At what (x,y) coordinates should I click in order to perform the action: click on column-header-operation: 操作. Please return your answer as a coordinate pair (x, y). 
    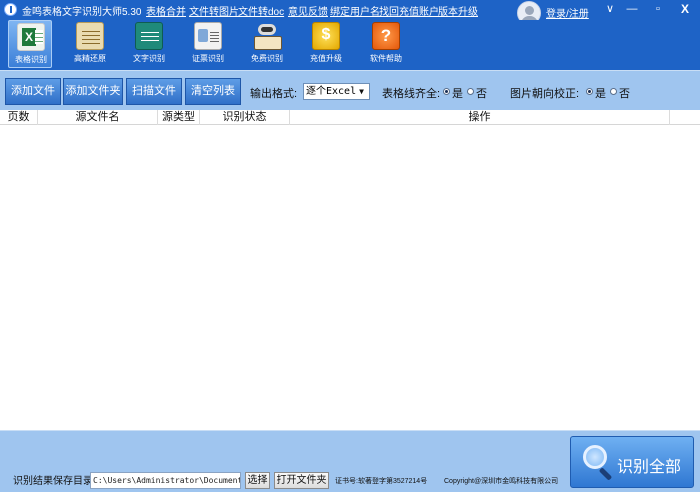
    Looking at the image, I should click on (480, 117).